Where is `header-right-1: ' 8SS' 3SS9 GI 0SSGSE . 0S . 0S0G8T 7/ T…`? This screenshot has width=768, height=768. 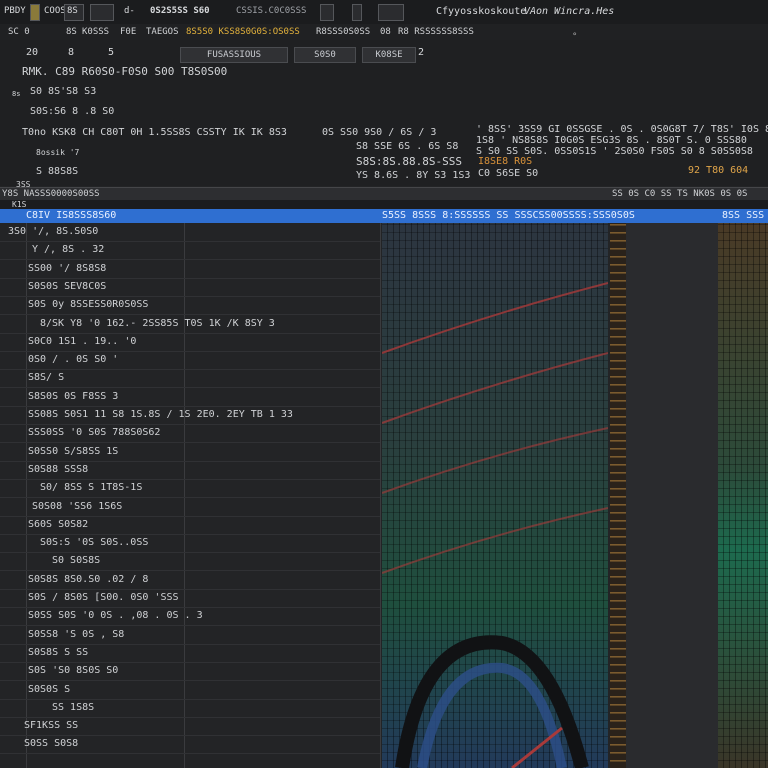
header-right-1: ' 8SS' 3SS9 GI 0SSGSE . 0S . 0S0G8T 7/ T… is located at coordinates (622, 129).